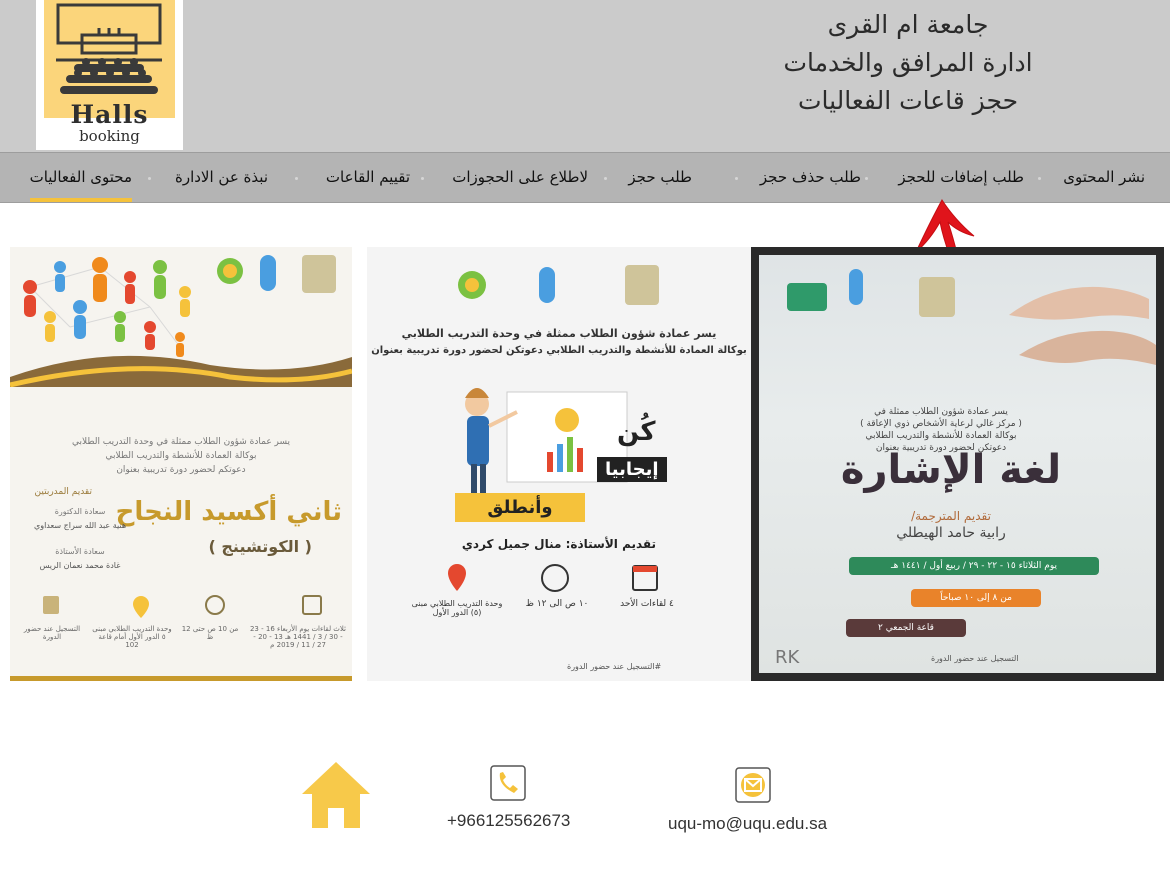 The image size is (1170, 873). I want to click on poster-mid-intalek: وأنطلق, so click(520, 507).